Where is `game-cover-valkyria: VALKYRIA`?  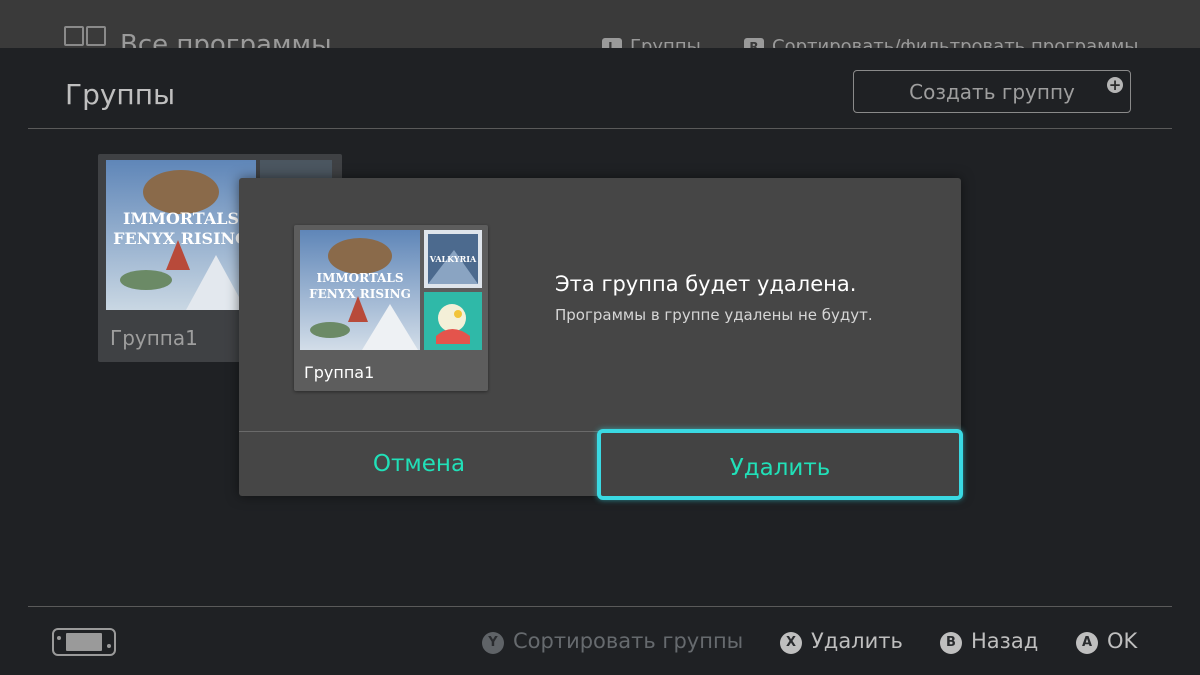
game-cover-valkyria: VALKYRIA is located at coordinates (453, 259).